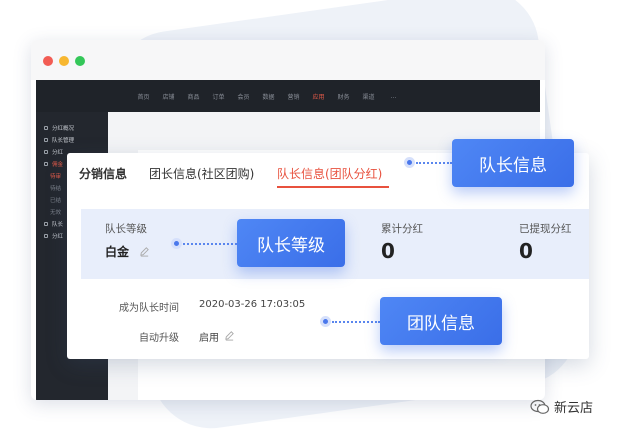  What do you see at coordinates (210, 244) in the screenshot?
I see `callout-line-captain-level` at bounding box center [210, 244].